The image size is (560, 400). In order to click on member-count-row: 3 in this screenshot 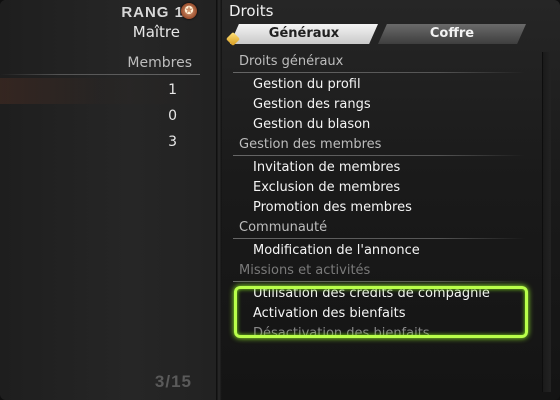, I will do `click(100, 143)`.